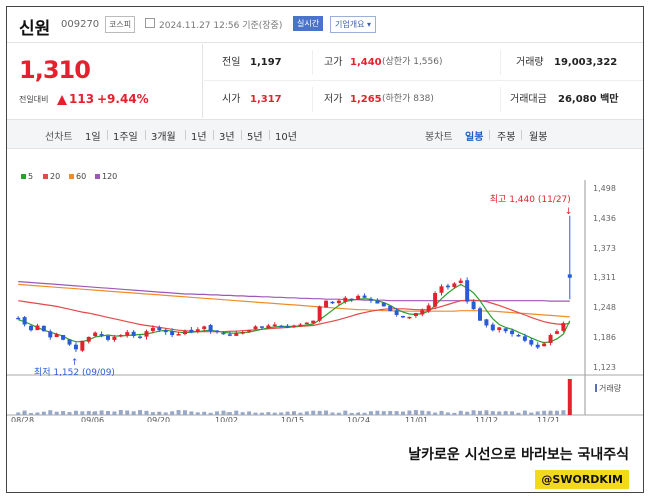 The width and height of the screenshot is (650, 499). I want to click on y-tick-label: 1,498, so click(604, 188).